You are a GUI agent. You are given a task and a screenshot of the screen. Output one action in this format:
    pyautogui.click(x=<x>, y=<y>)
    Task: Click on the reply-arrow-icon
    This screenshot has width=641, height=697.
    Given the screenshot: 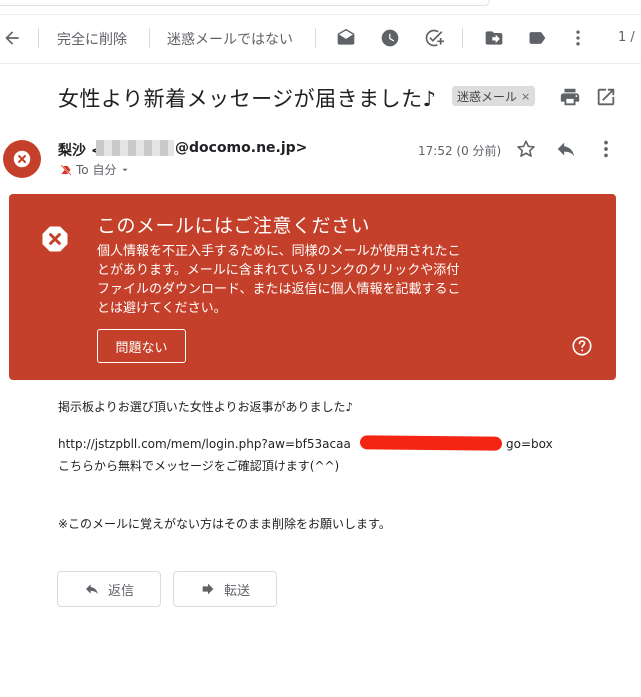 What is the action you would take?
    pyautogui.click(x=91, y=589)
    